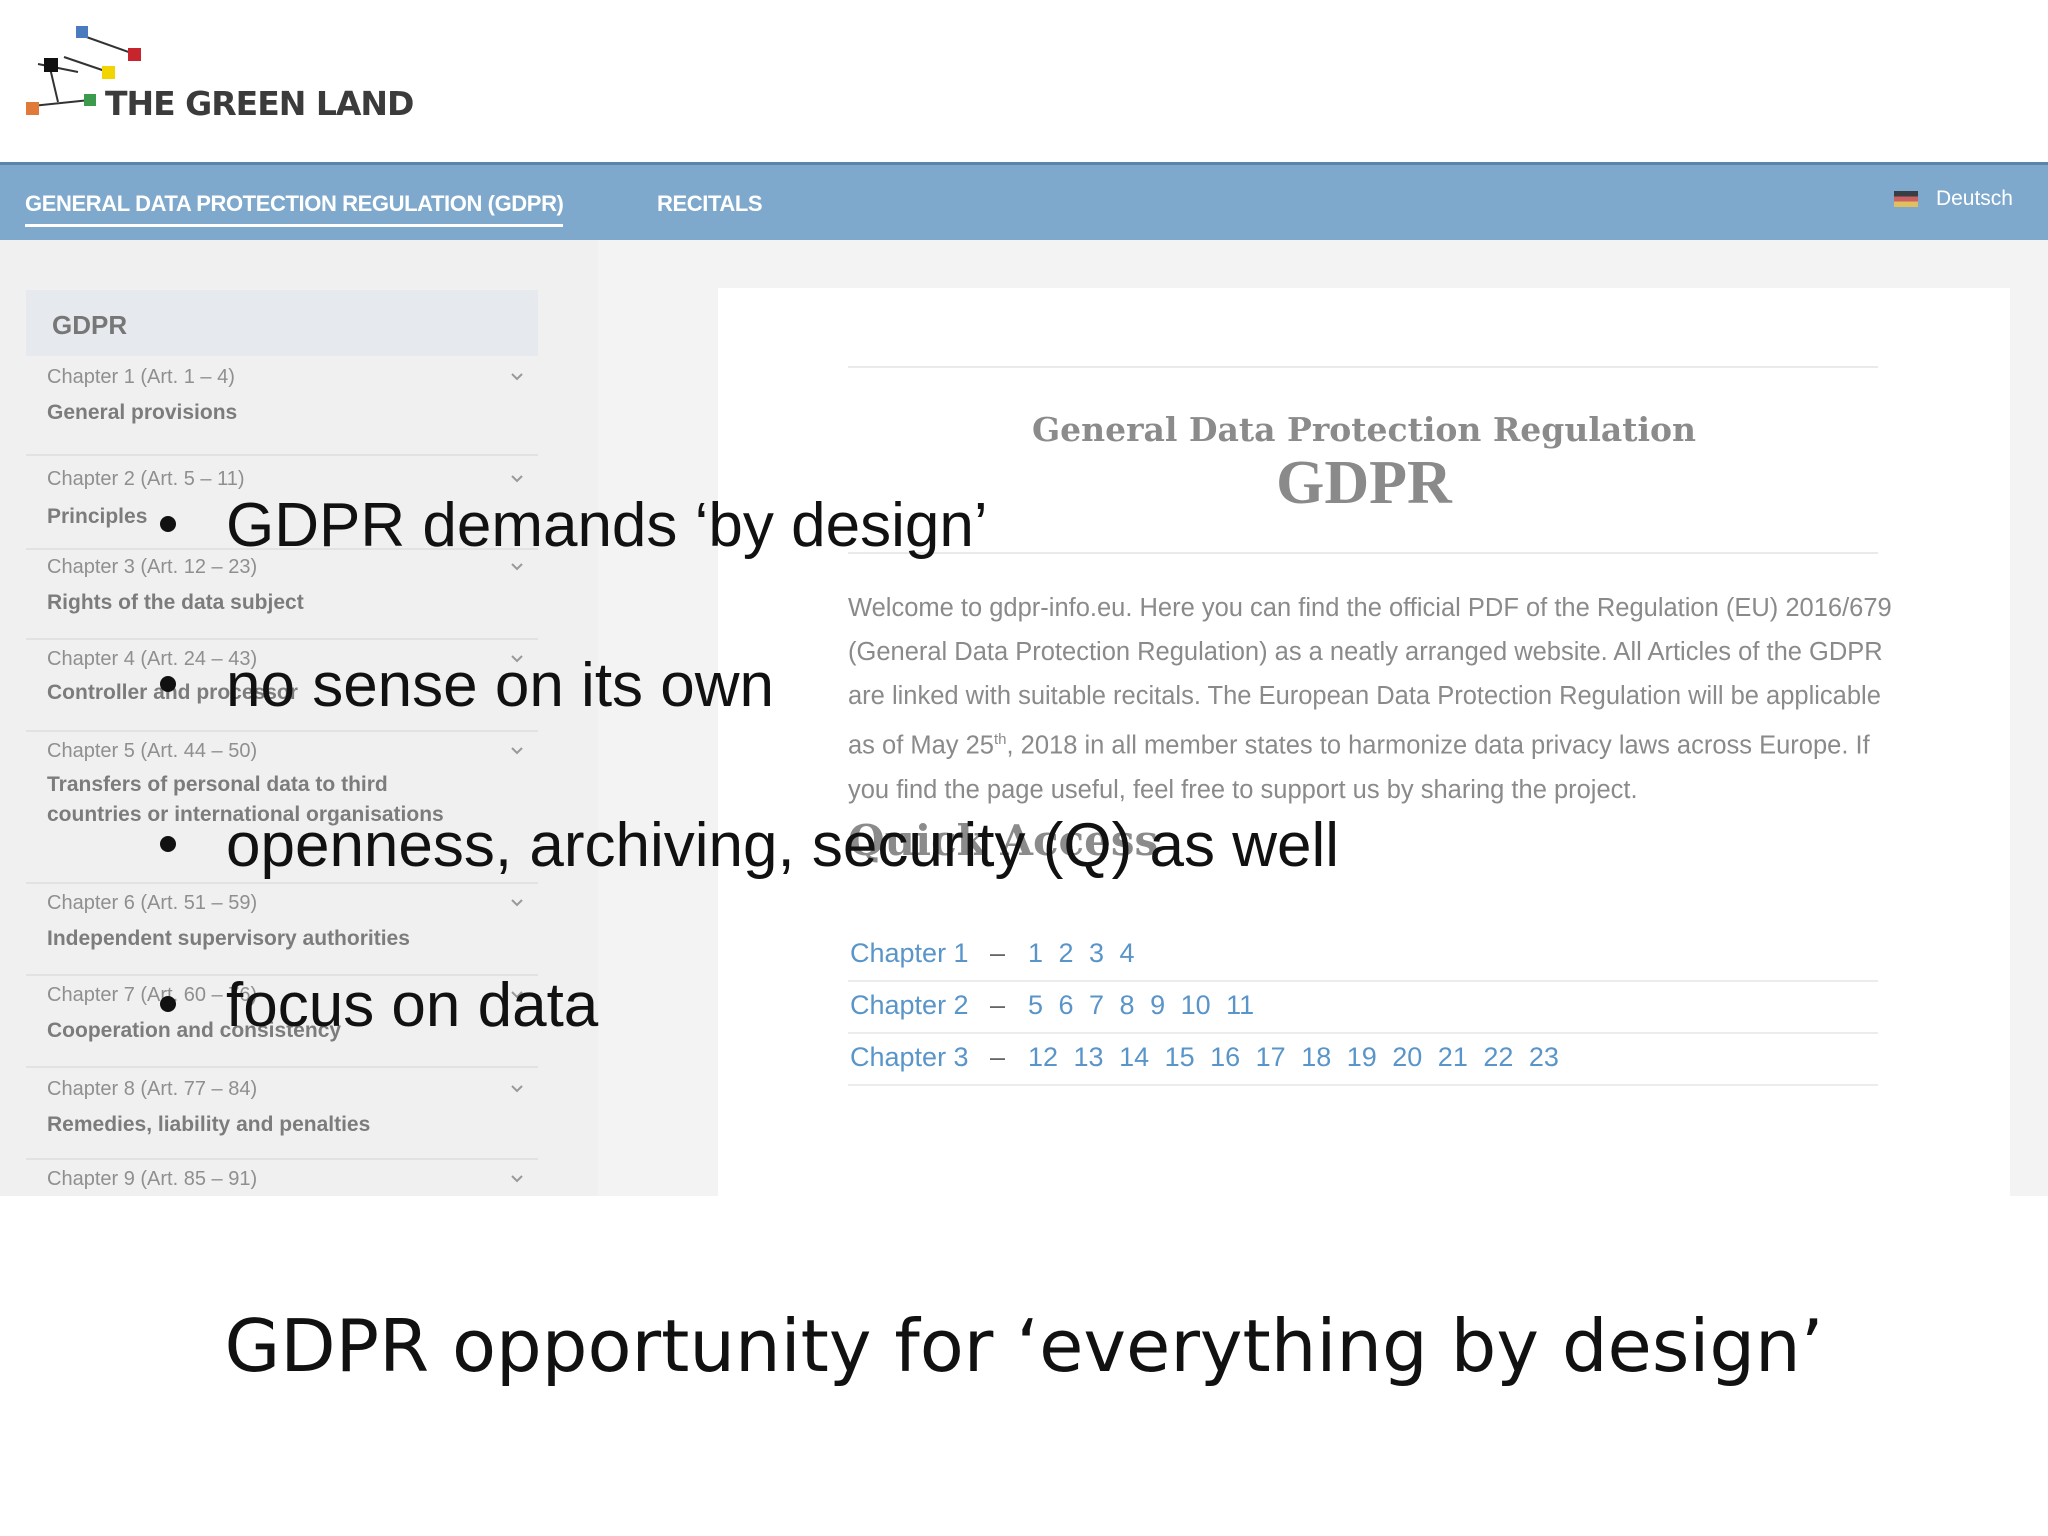  I want to click on sidebar-chapter-9: Chapter 9 (Art. 85 – 91), so click(282, 1178).